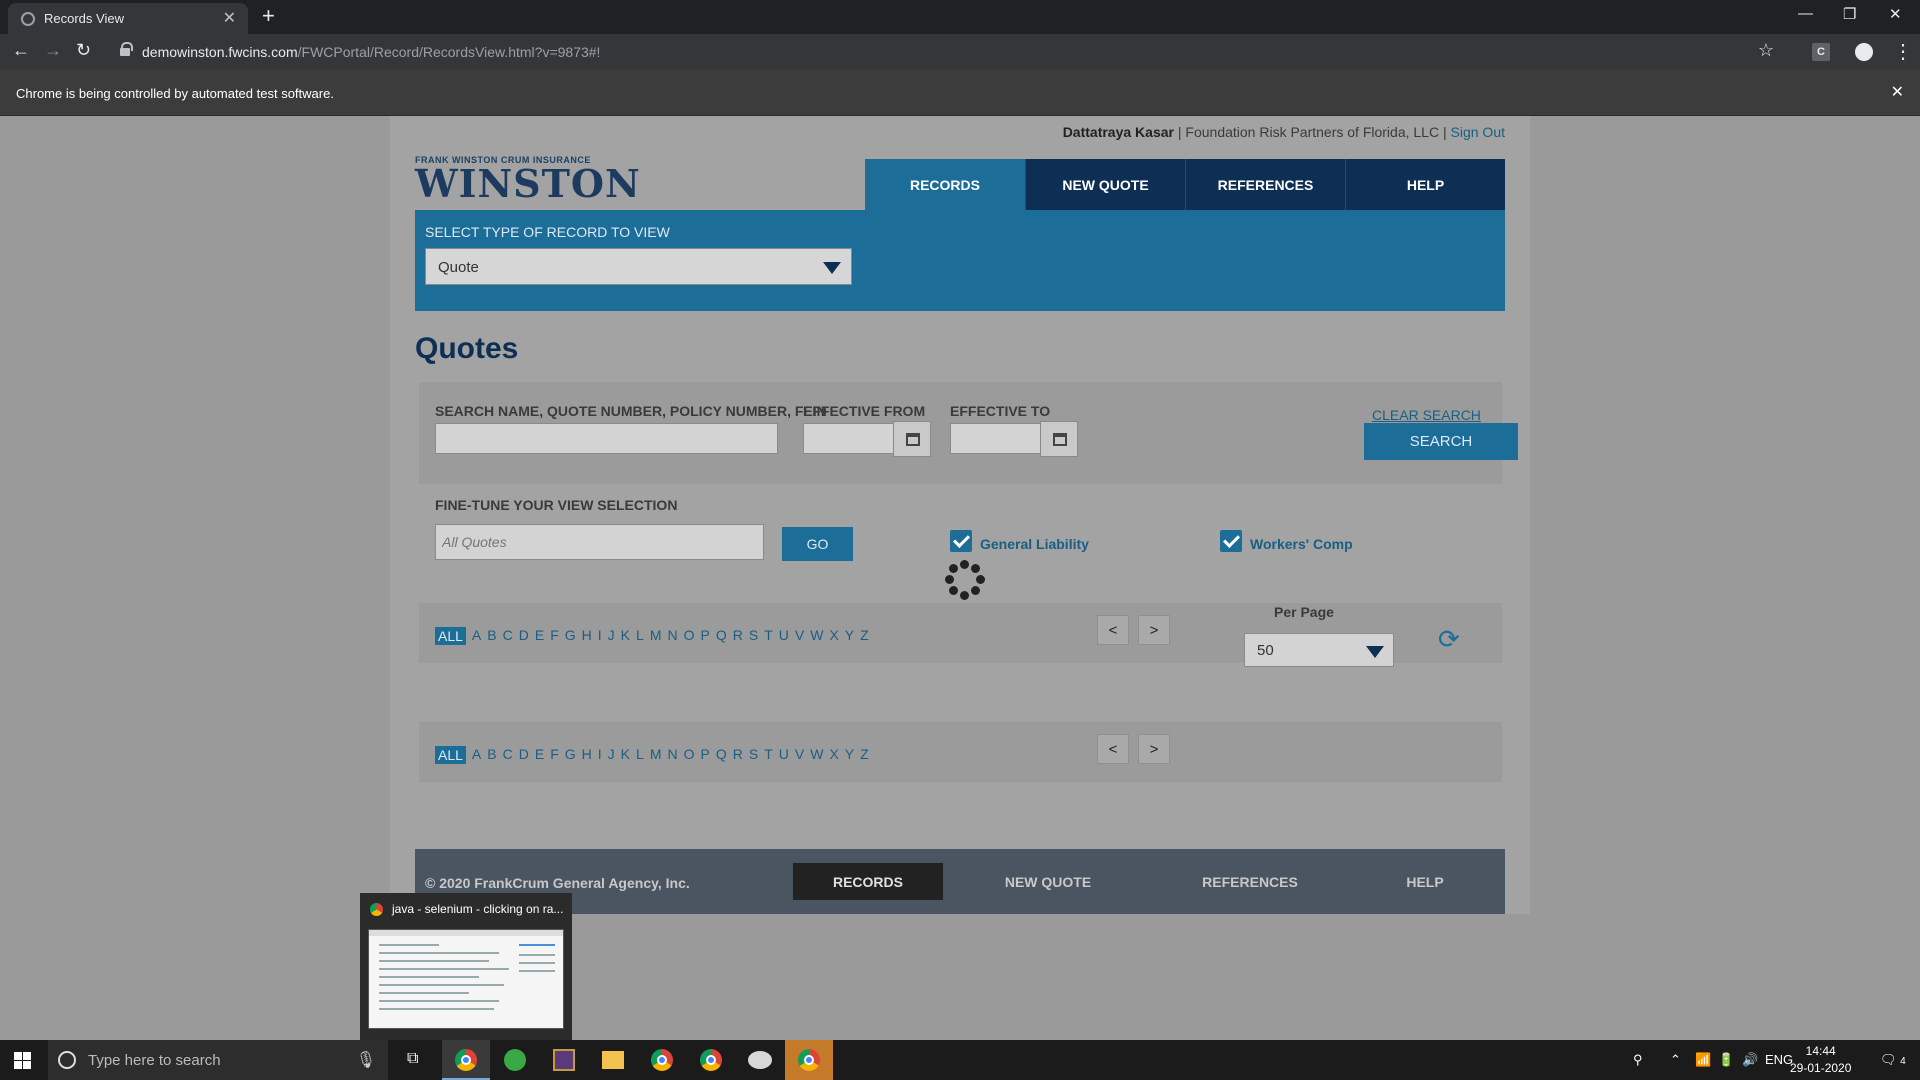 The width and height of the screenshot is (1920, 1080). I want to click on general-liability-label: General Liability, so click(1034, 544).